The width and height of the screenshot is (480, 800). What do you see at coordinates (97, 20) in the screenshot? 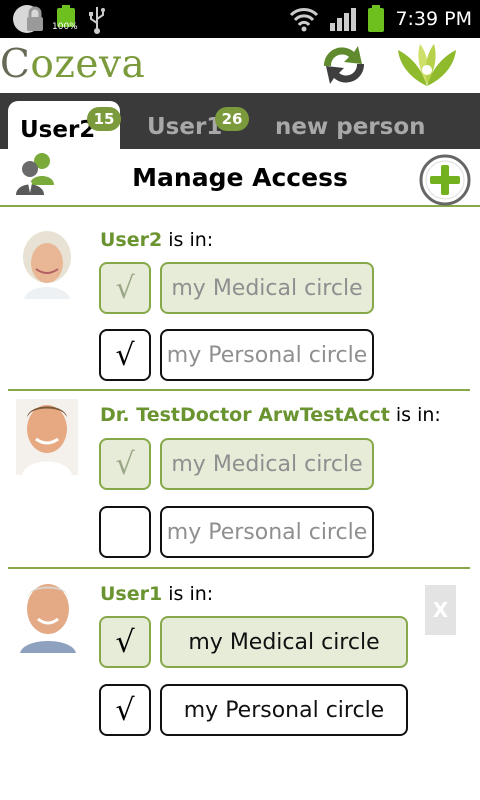
I see `usb-icon` at bounding box center [97, 20].